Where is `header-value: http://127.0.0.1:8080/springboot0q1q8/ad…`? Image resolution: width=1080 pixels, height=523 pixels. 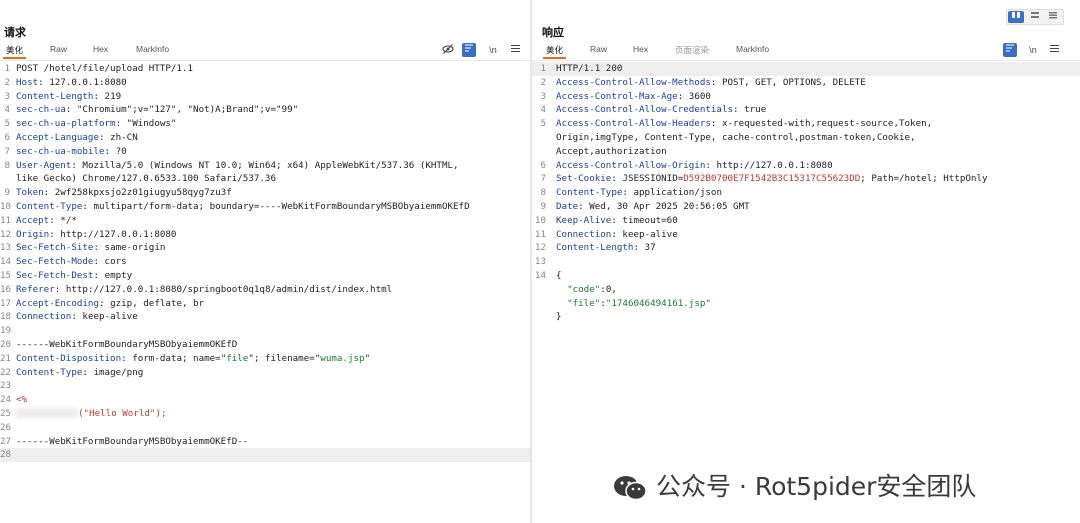 header-value: http://127.0.0.1:8080/springboot0q1q8/ad… is located at coordinates (226, 289).